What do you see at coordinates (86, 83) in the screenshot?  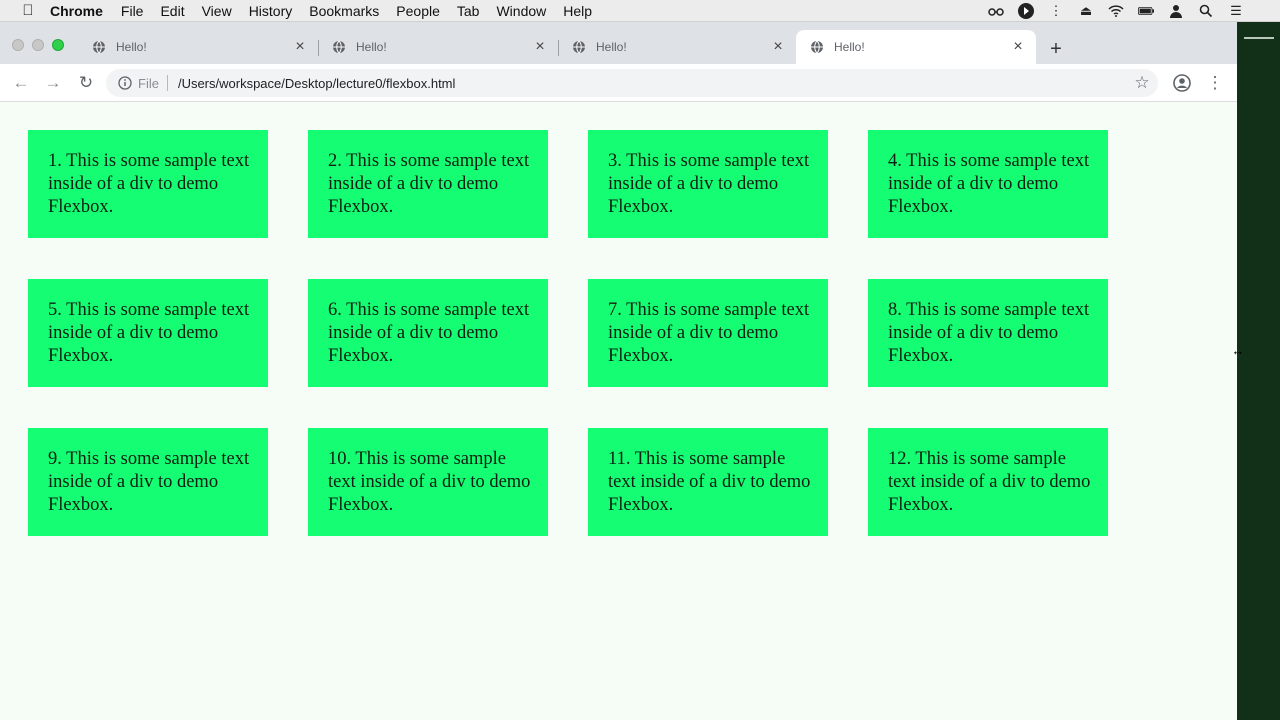 I see `reload-icon: ↻` at bounding box center [86, 83].